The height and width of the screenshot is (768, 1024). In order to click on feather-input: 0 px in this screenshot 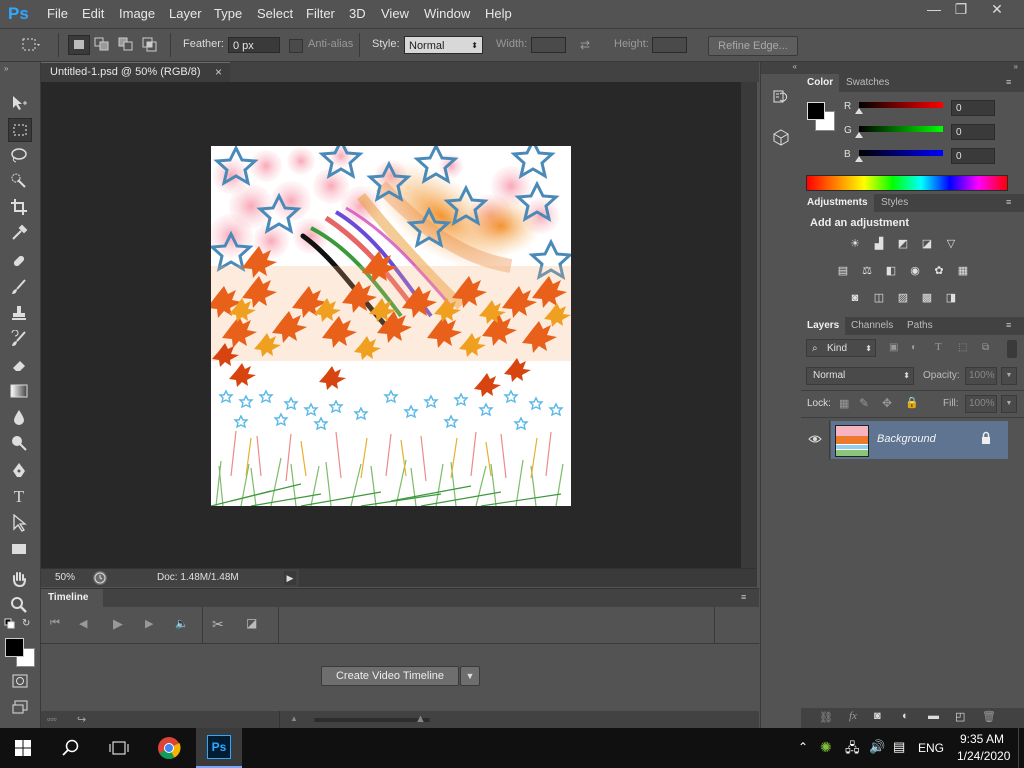, I will do `click(254, 45)`.